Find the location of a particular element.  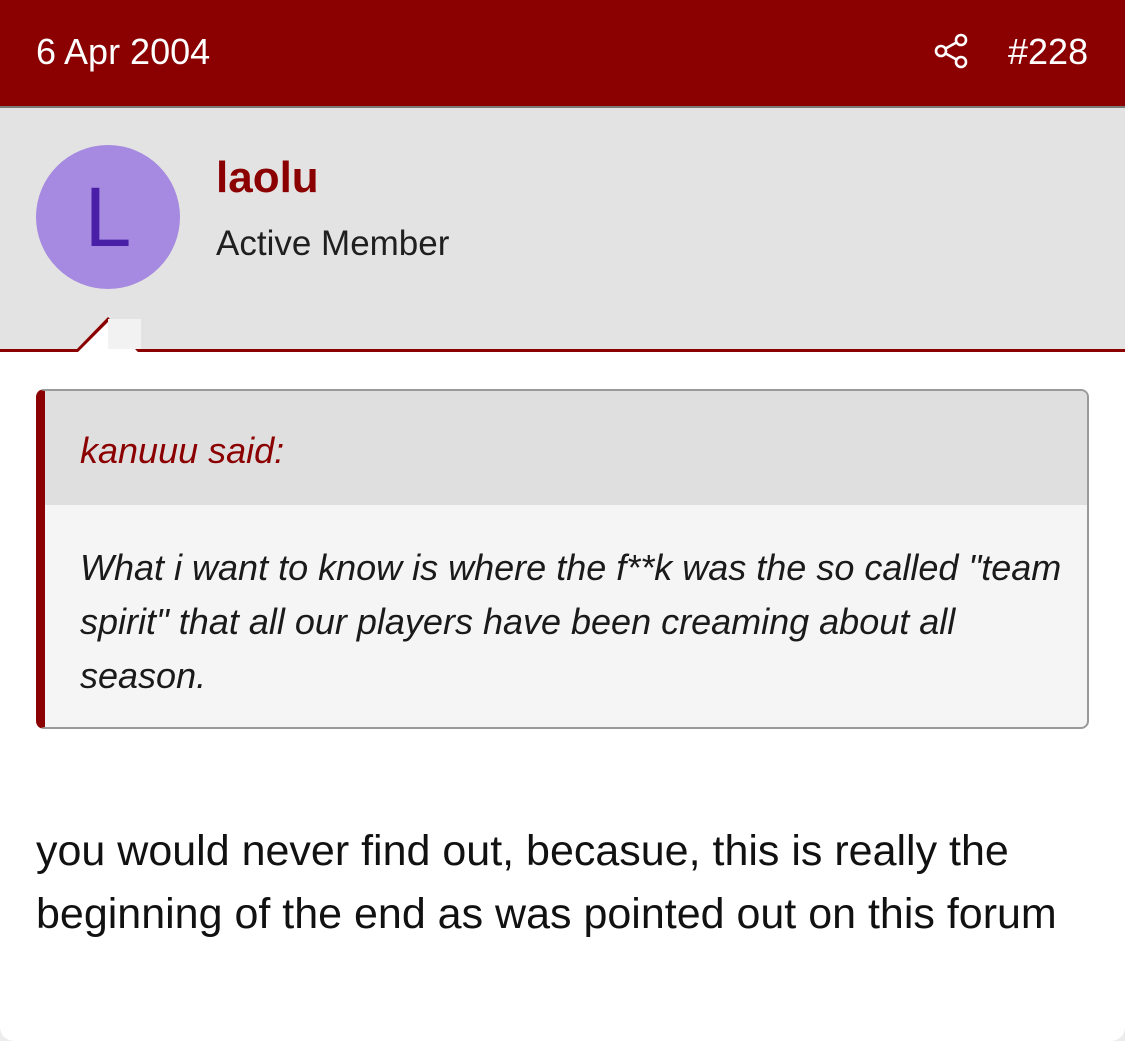

share-icon is located at coordinates (951, 51).